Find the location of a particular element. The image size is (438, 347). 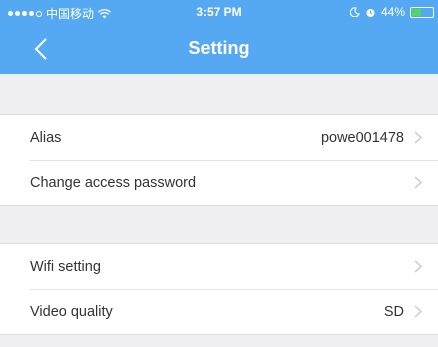

video-quality-row: Video quality SD is located at coordinates (219, 311).